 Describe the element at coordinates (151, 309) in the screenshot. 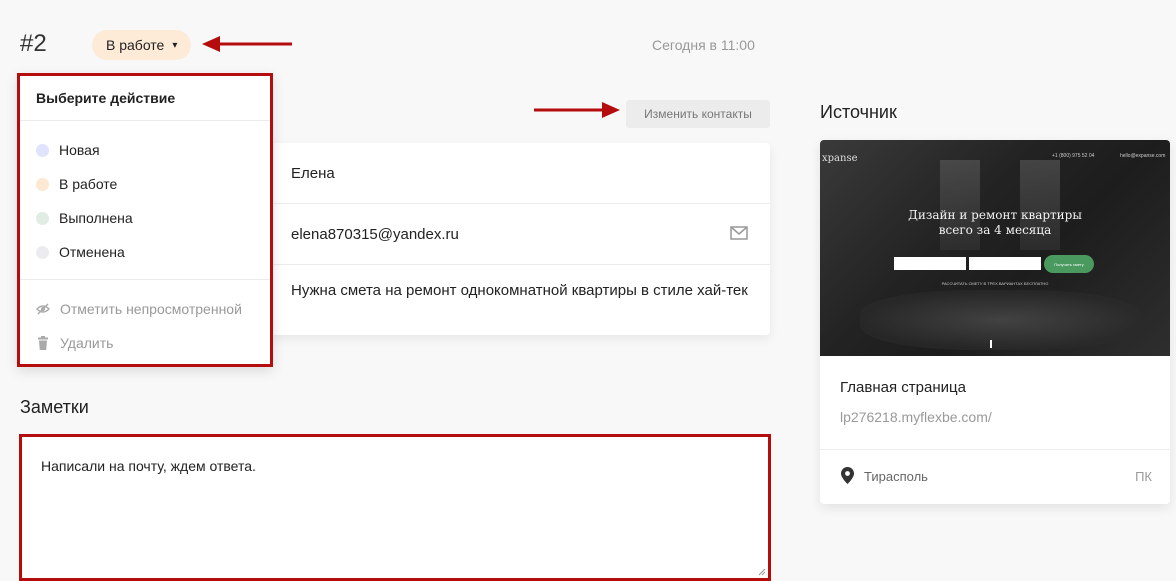

I see `action-label: Отметить непросмотренной` at that location.